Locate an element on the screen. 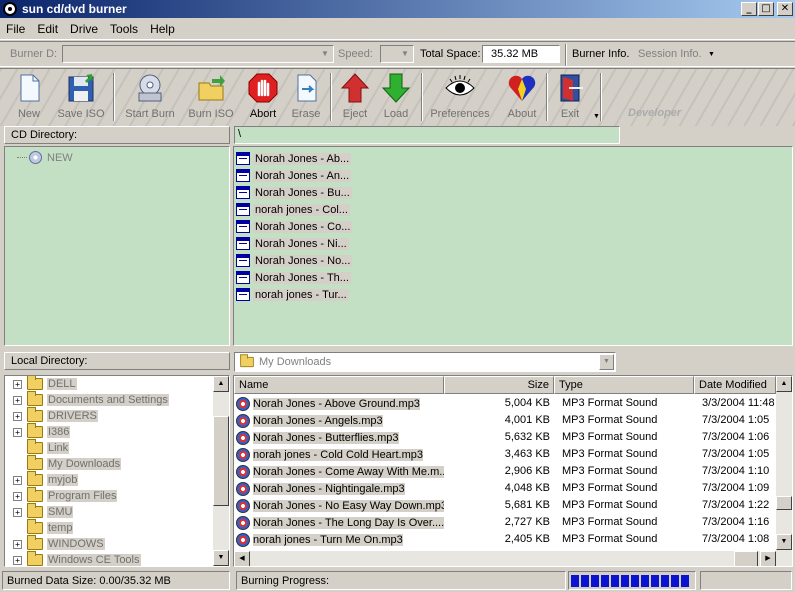 Image resolution: width=795 pixels, height=592 pixels. folder-icon is located at coordinates (35, 430).